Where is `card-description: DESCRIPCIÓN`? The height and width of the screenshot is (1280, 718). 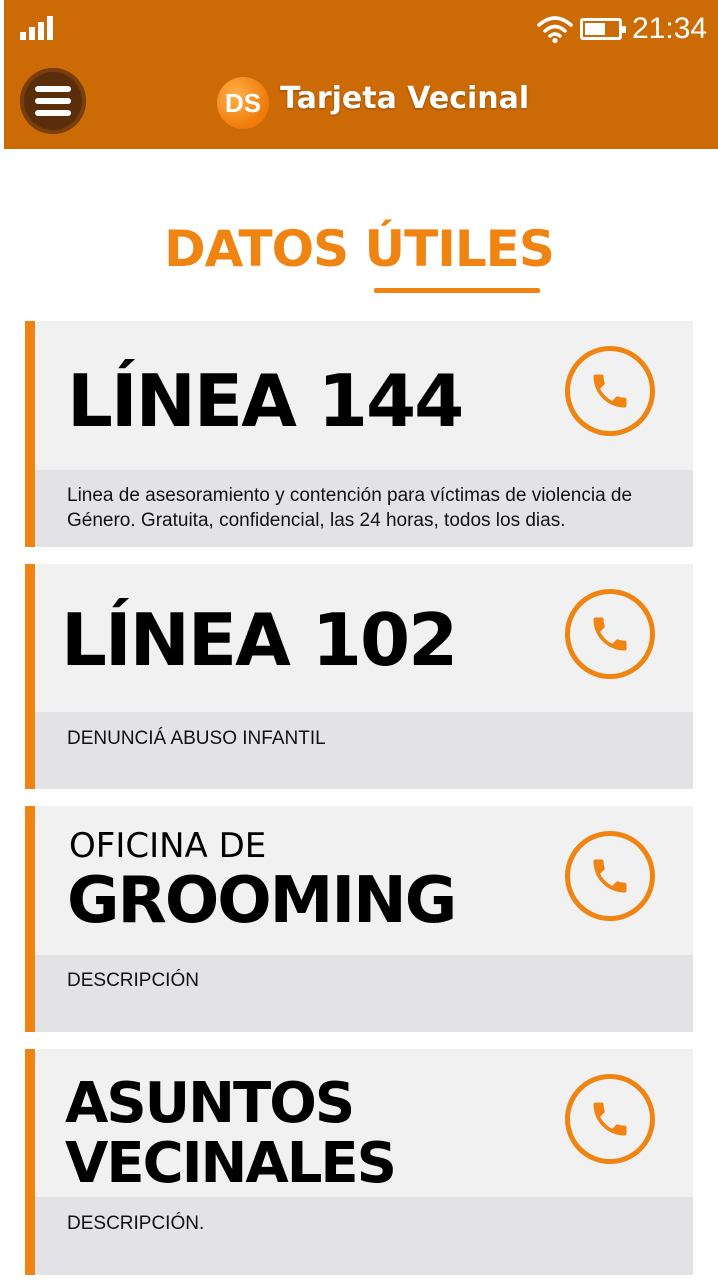 card-description: DESCRIPCIÓN is located at coordinates (133, 980).